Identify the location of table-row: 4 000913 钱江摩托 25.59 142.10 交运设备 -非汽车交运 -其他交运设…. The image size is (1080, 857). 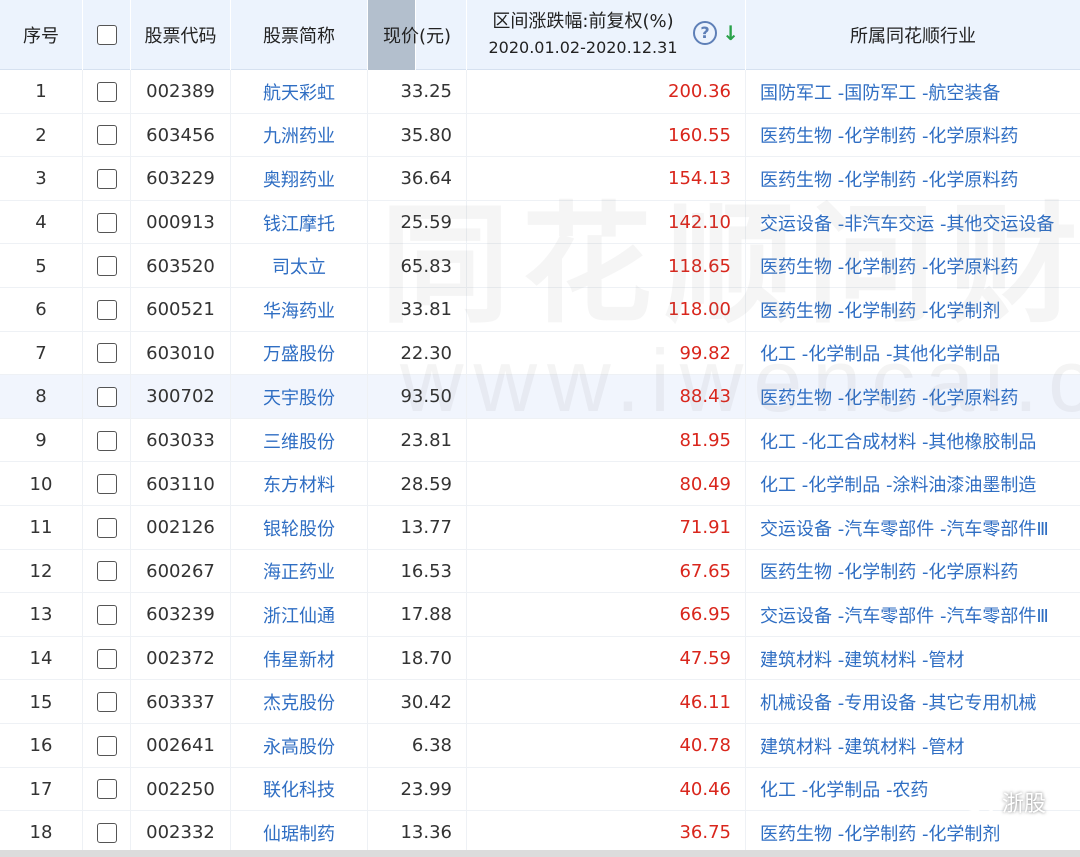
(540, 222).